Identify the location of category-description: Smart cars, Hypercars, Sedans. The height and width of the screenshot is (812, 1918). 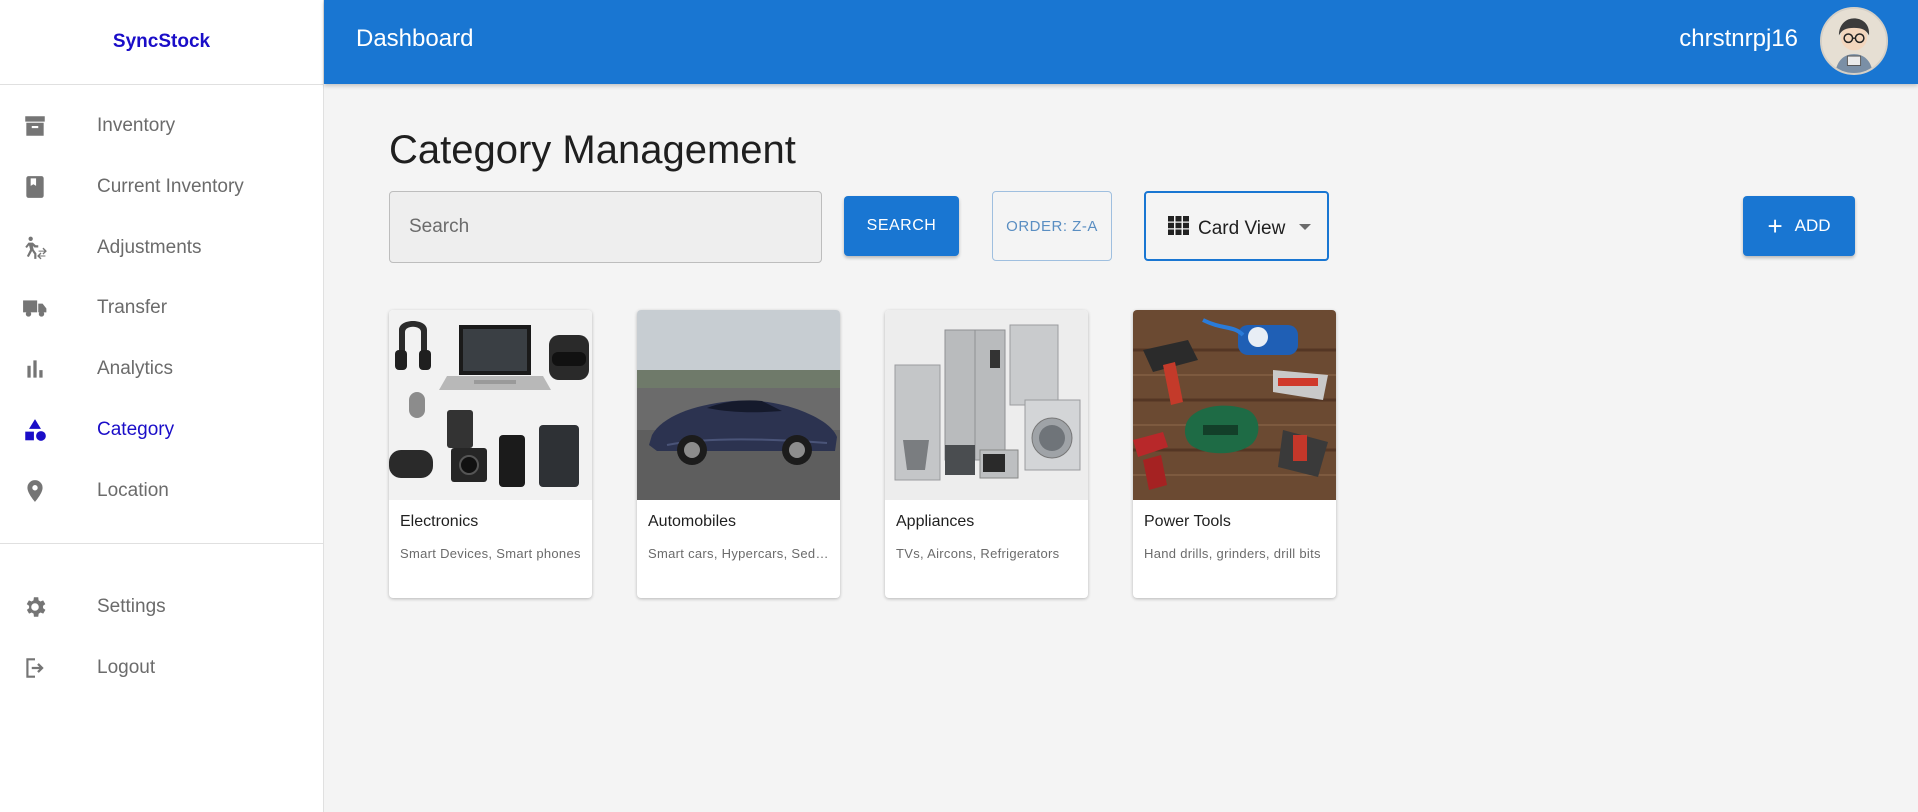
(740, 553).